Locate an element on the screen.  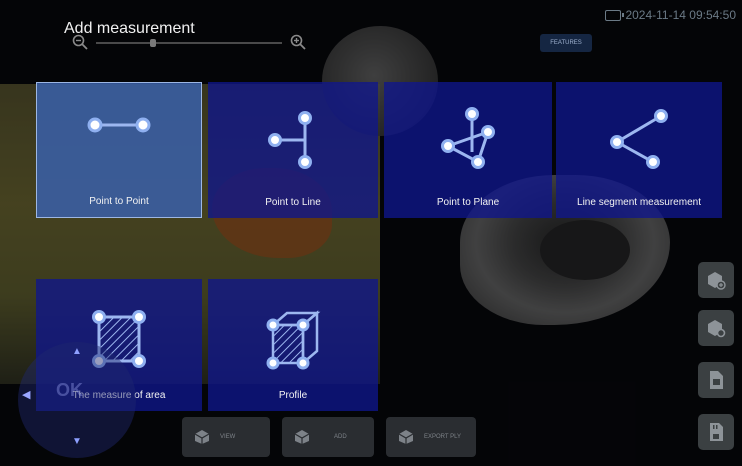
measurement-point-to-point: Point to Point is located at coordinates (119, 150).